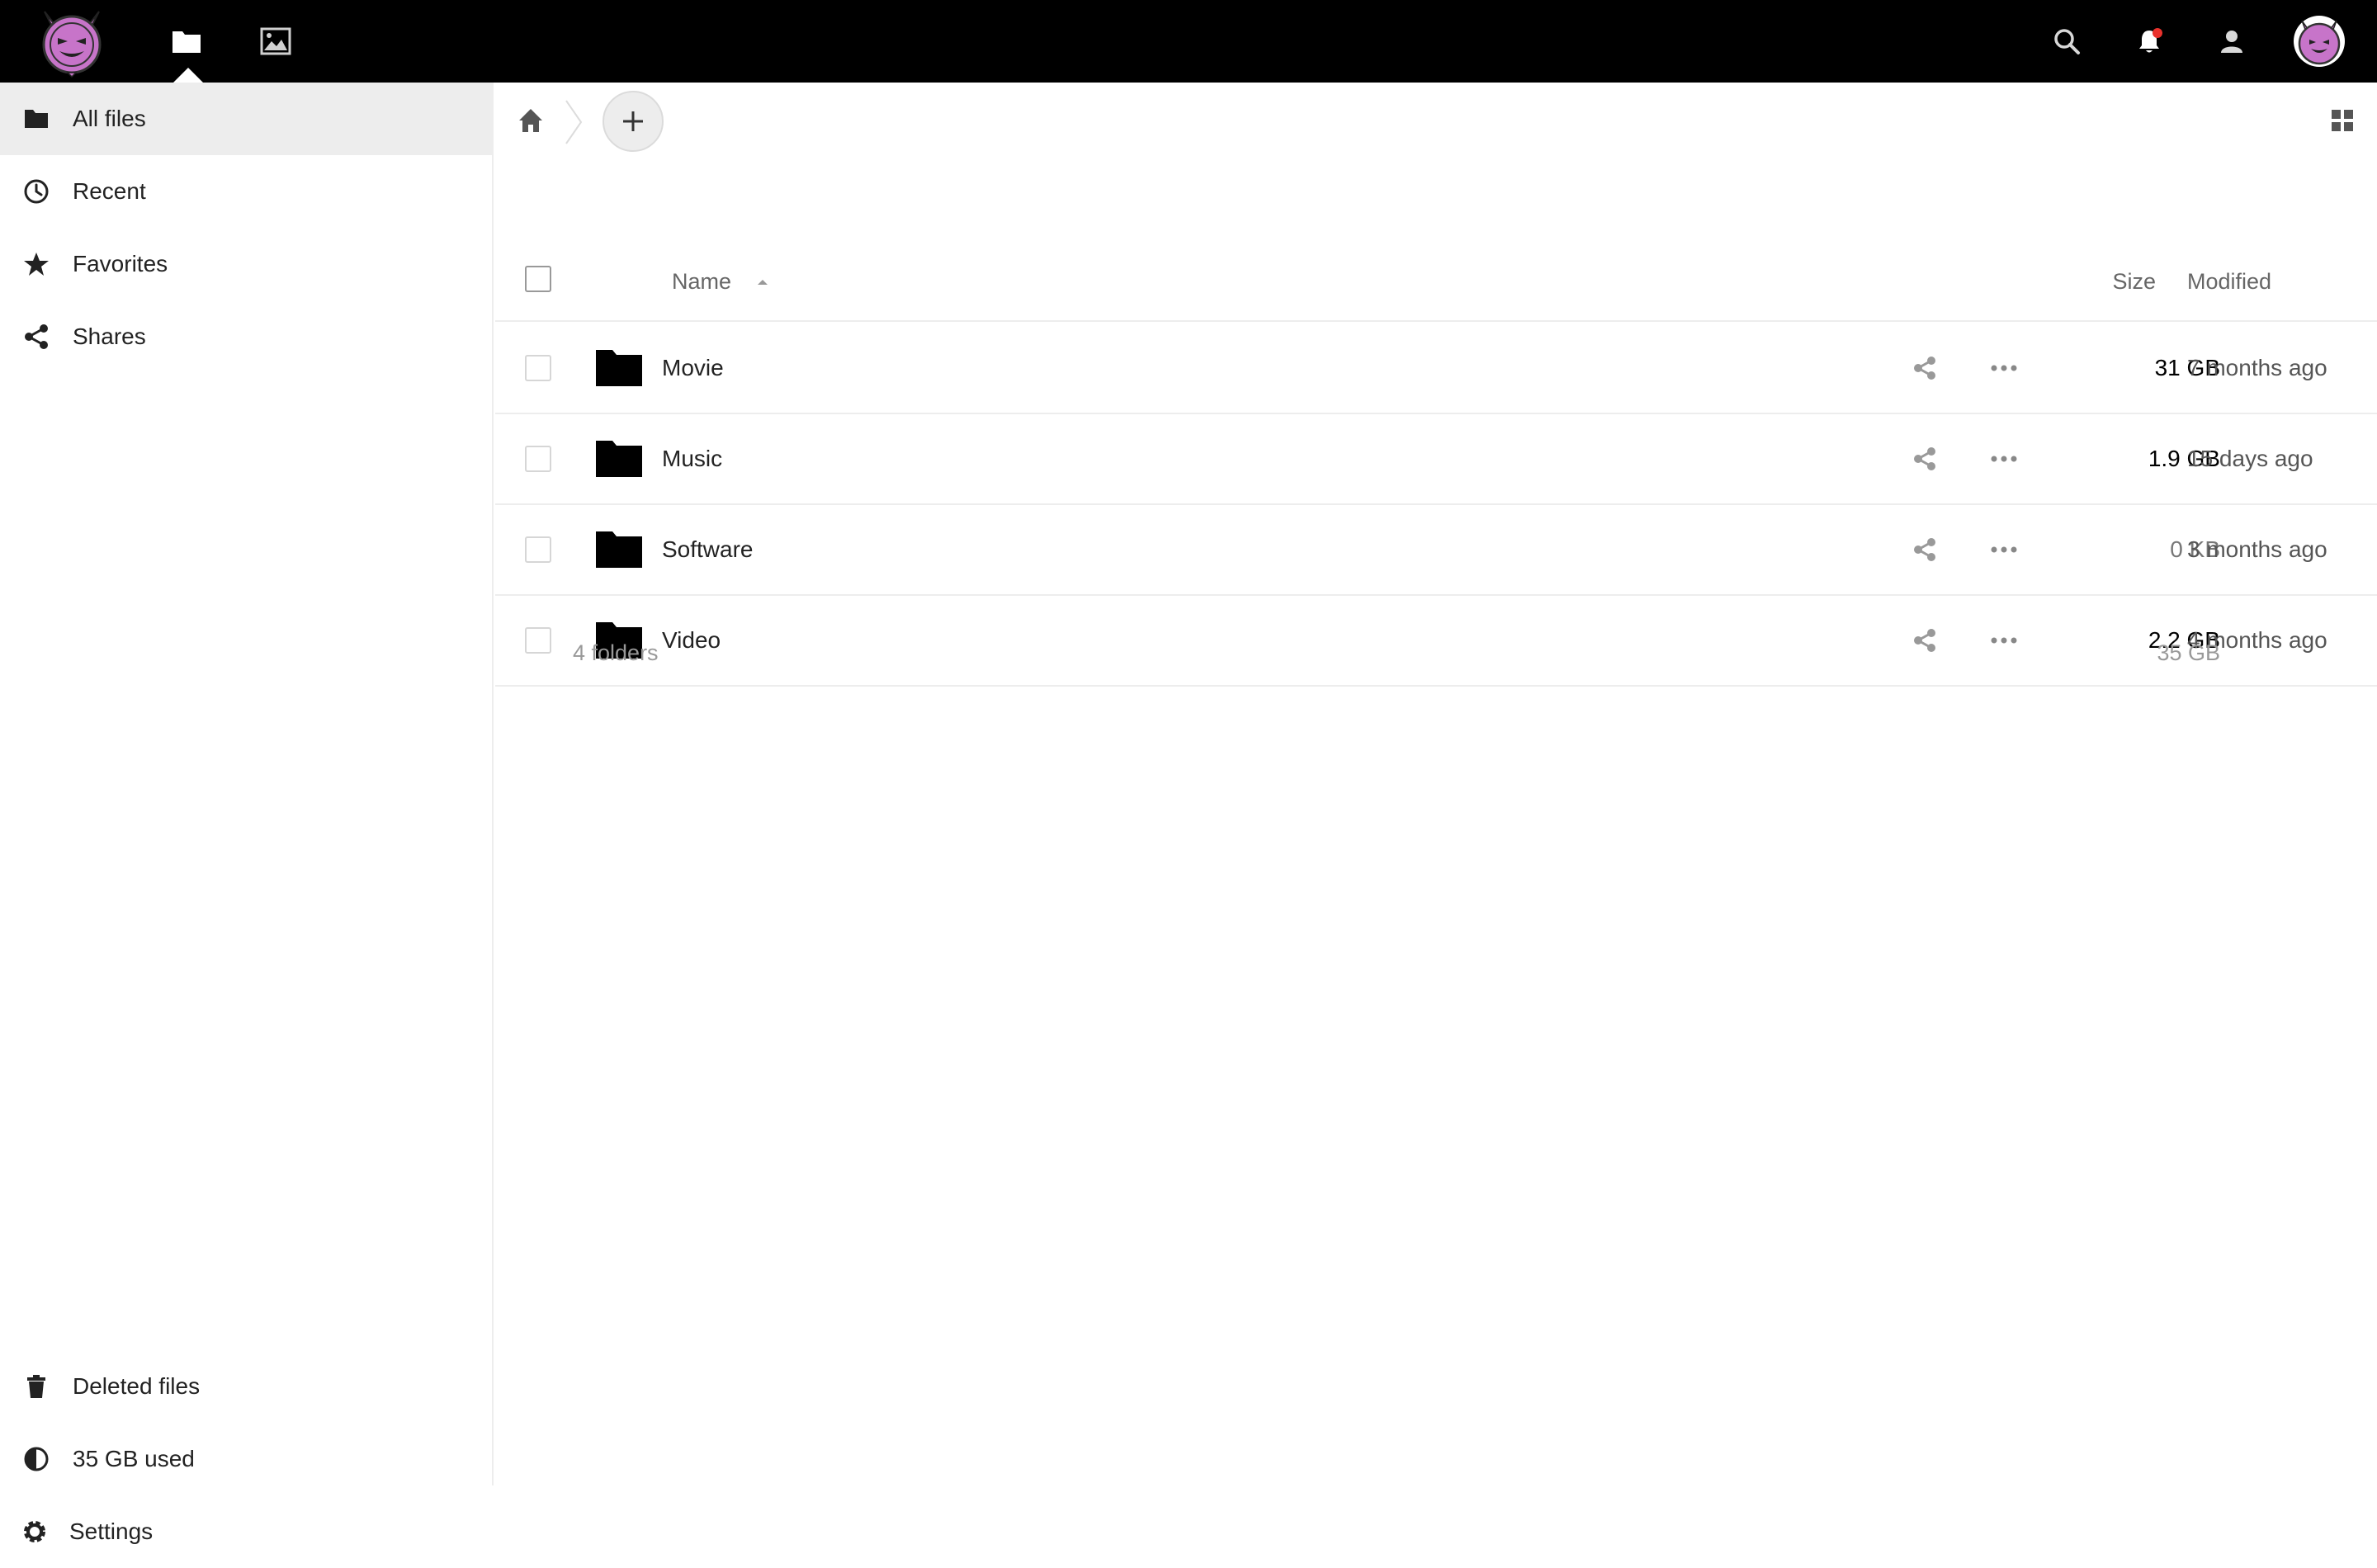 The image size is (2377, 1568). I want to click on search-icon, so click(2067, 41).